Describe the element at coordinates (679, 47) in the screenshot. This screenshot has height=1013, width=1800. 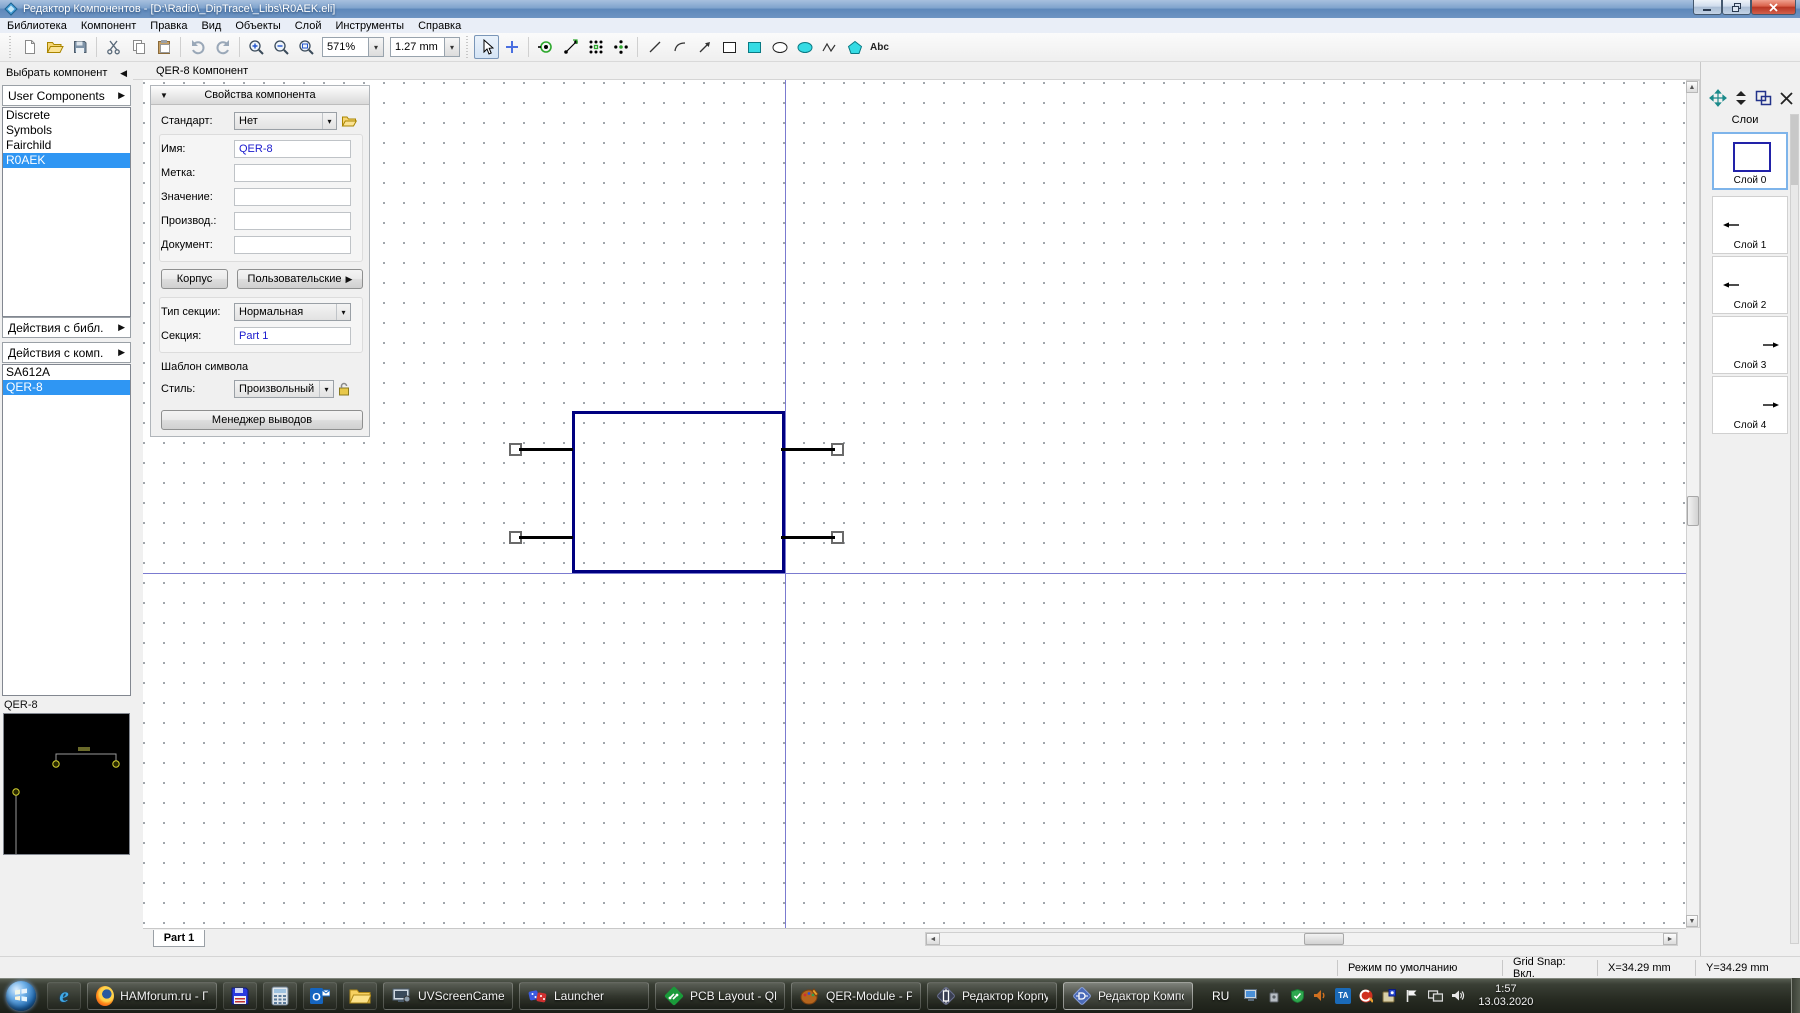
I see `arc-tool-button` at that location.